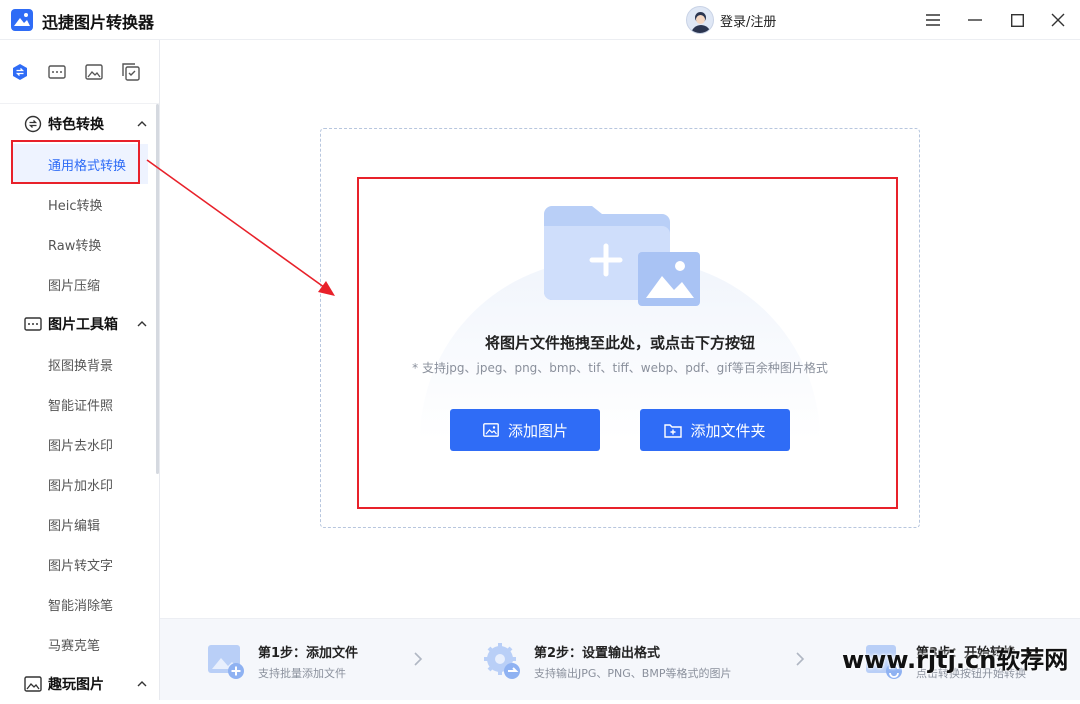 The image size is (1080, 704). I want to click on group-label: 趣玩图片, so click(76, 685).